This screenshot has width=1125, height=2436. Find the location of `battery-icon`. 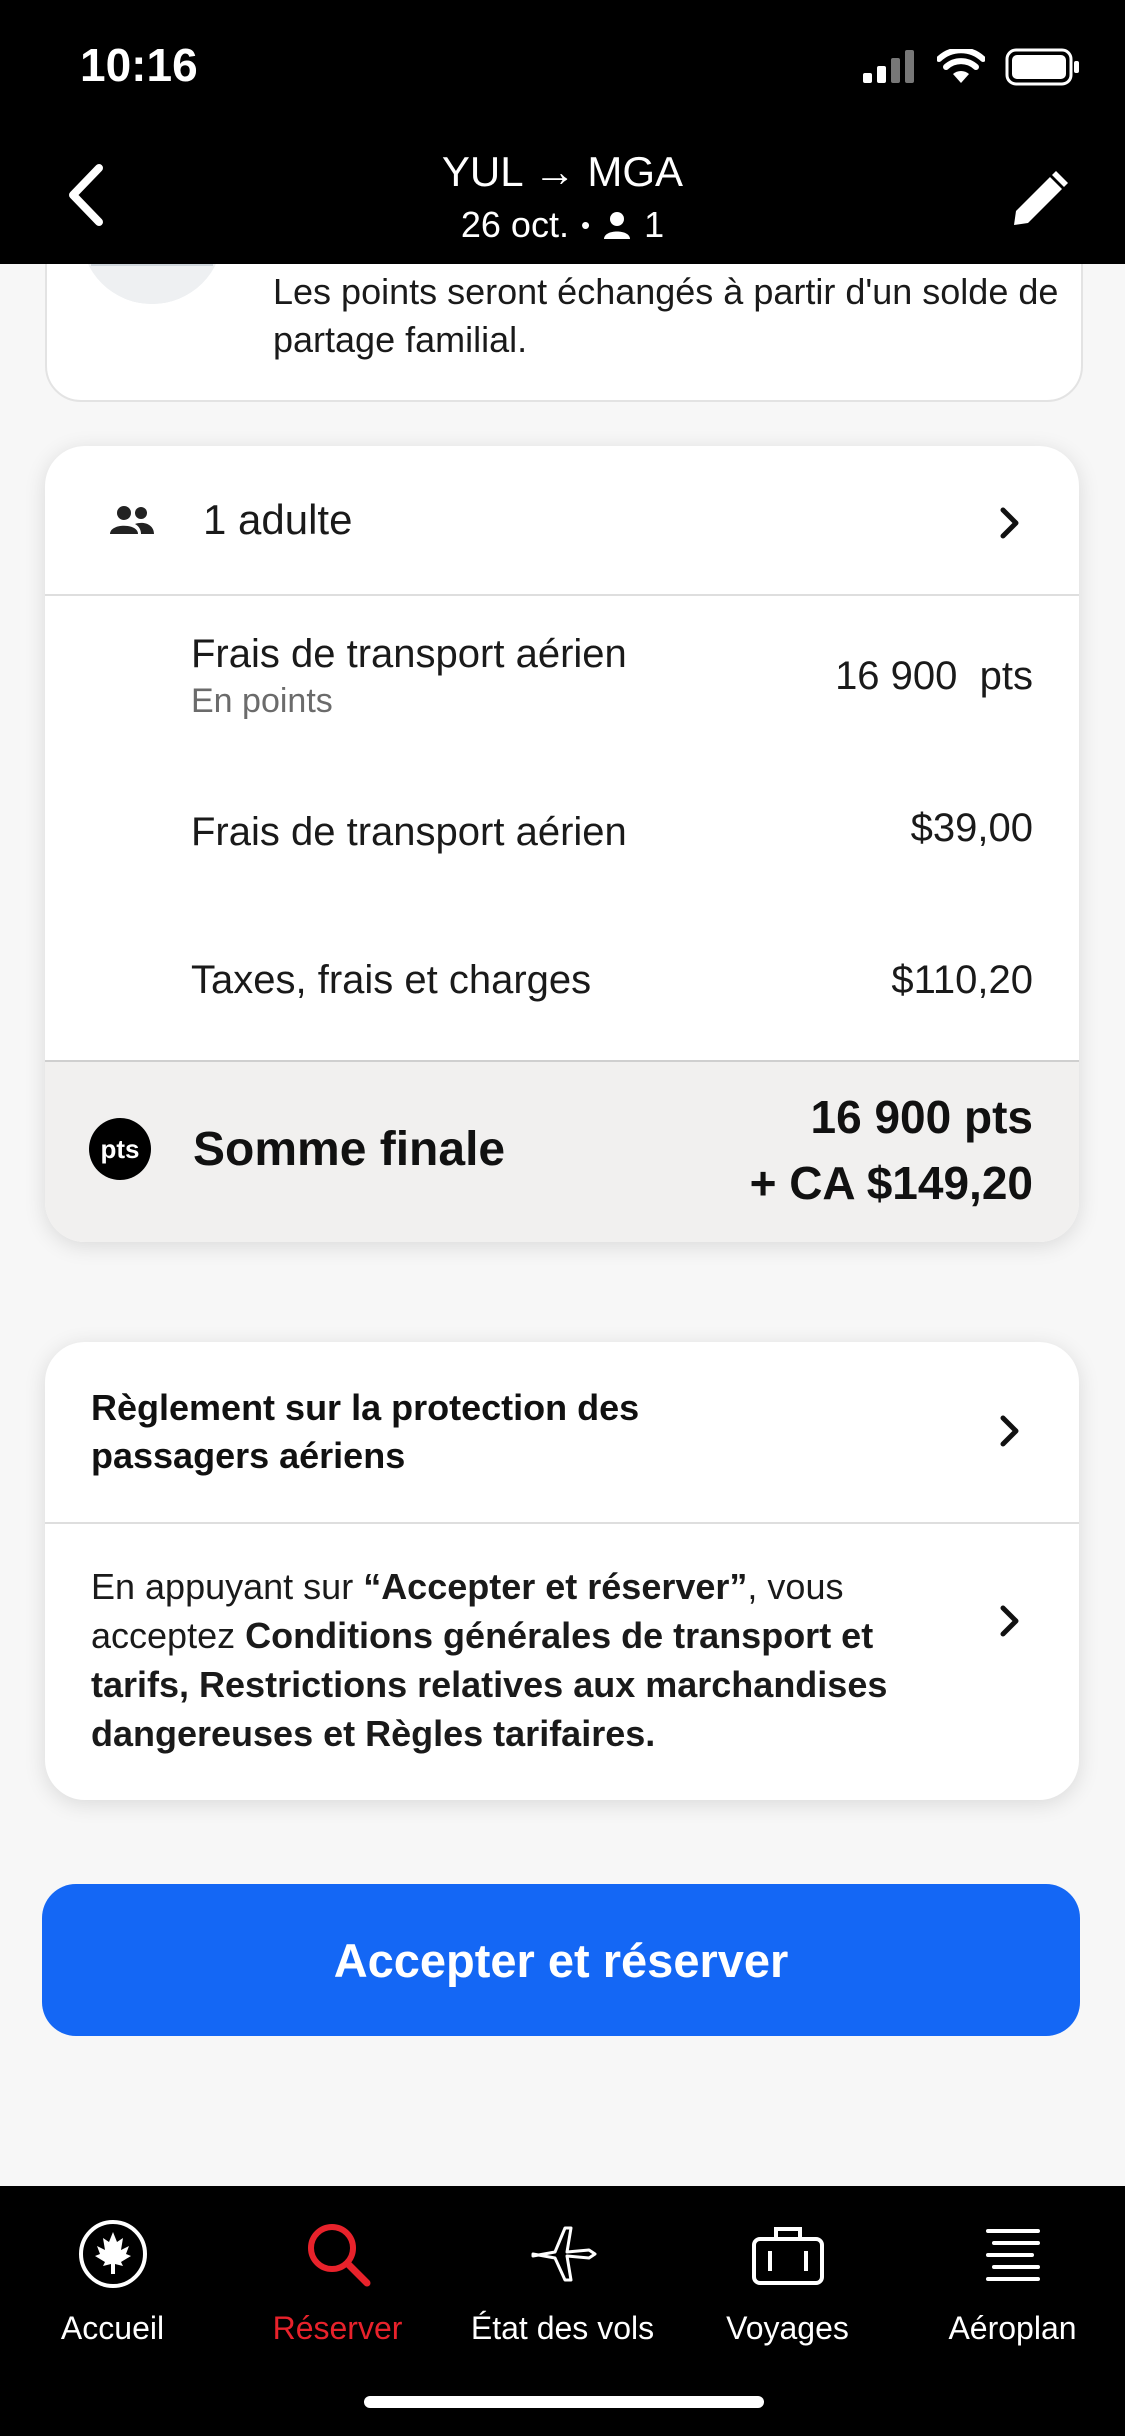

battery-icon is located at coordinates (1042, 67).